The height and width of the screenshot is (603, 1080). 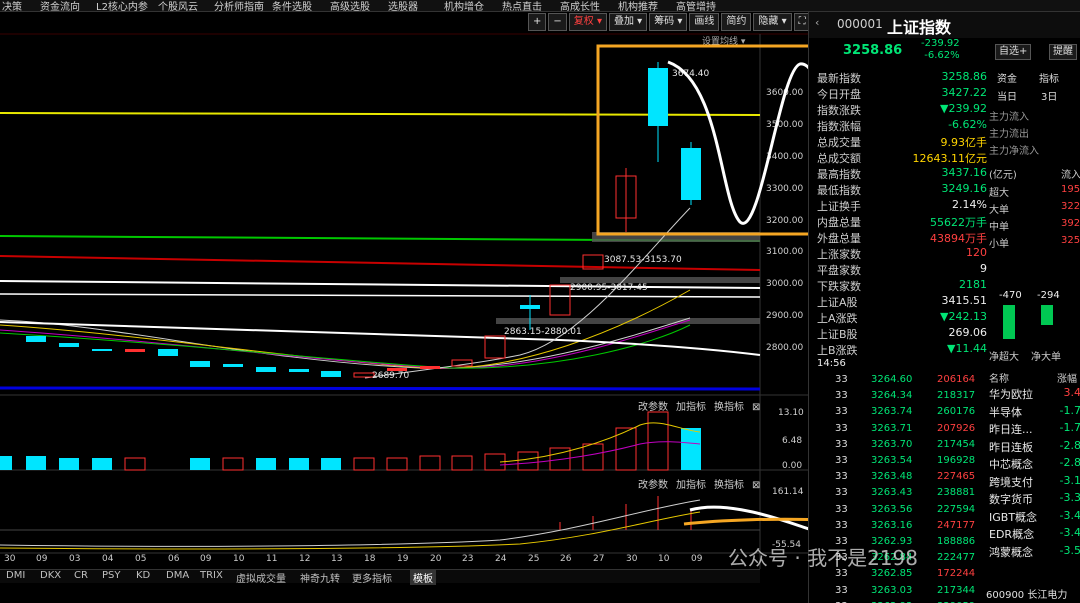 What do you see at coordinates (1034, 412) in the screenshot?
I see `sector-row: 半导体 -1.7` at bounding box center [1034, 412].